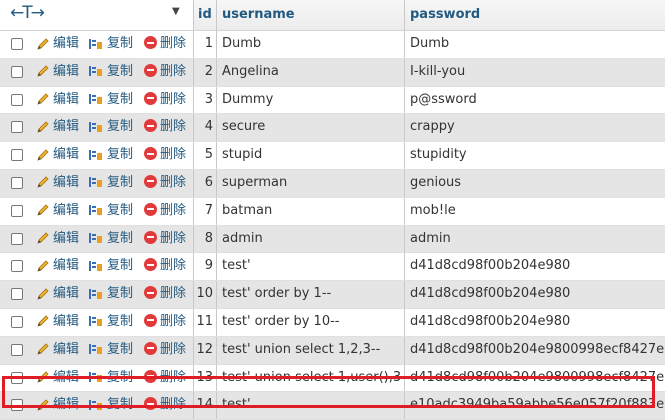 This screenshot has height=420, width=665. Describe the element at coordinates (534, 15) in the screenshot. I see `column-header-password: password` at that location.